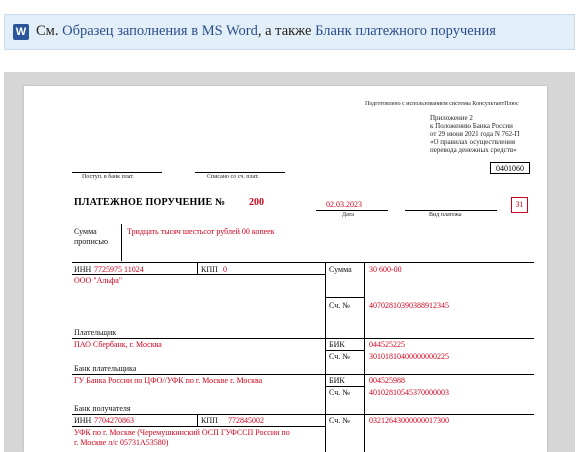 This screenshot has width=580, height=452. What do you see at coordinates (339, 392) in the screenshot?
I see `recipient-corr-label: Сч. №` at bounding box center [339, 392].